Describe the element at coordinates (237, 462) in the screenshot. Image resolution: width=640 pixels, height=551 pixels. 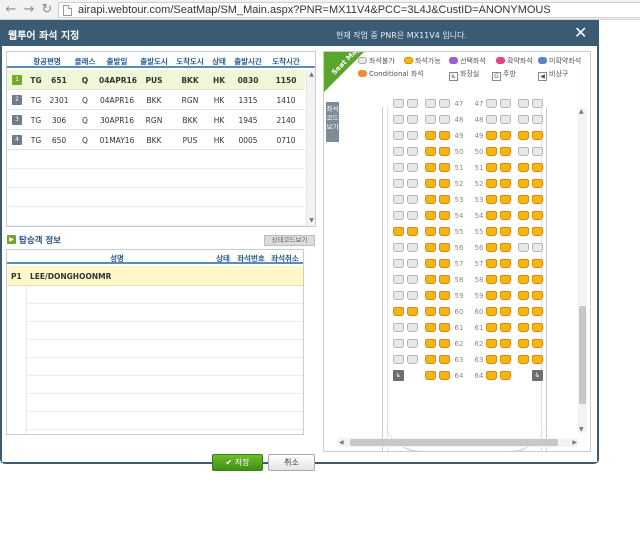
I see `save-button: ✔ 저장` at that location.